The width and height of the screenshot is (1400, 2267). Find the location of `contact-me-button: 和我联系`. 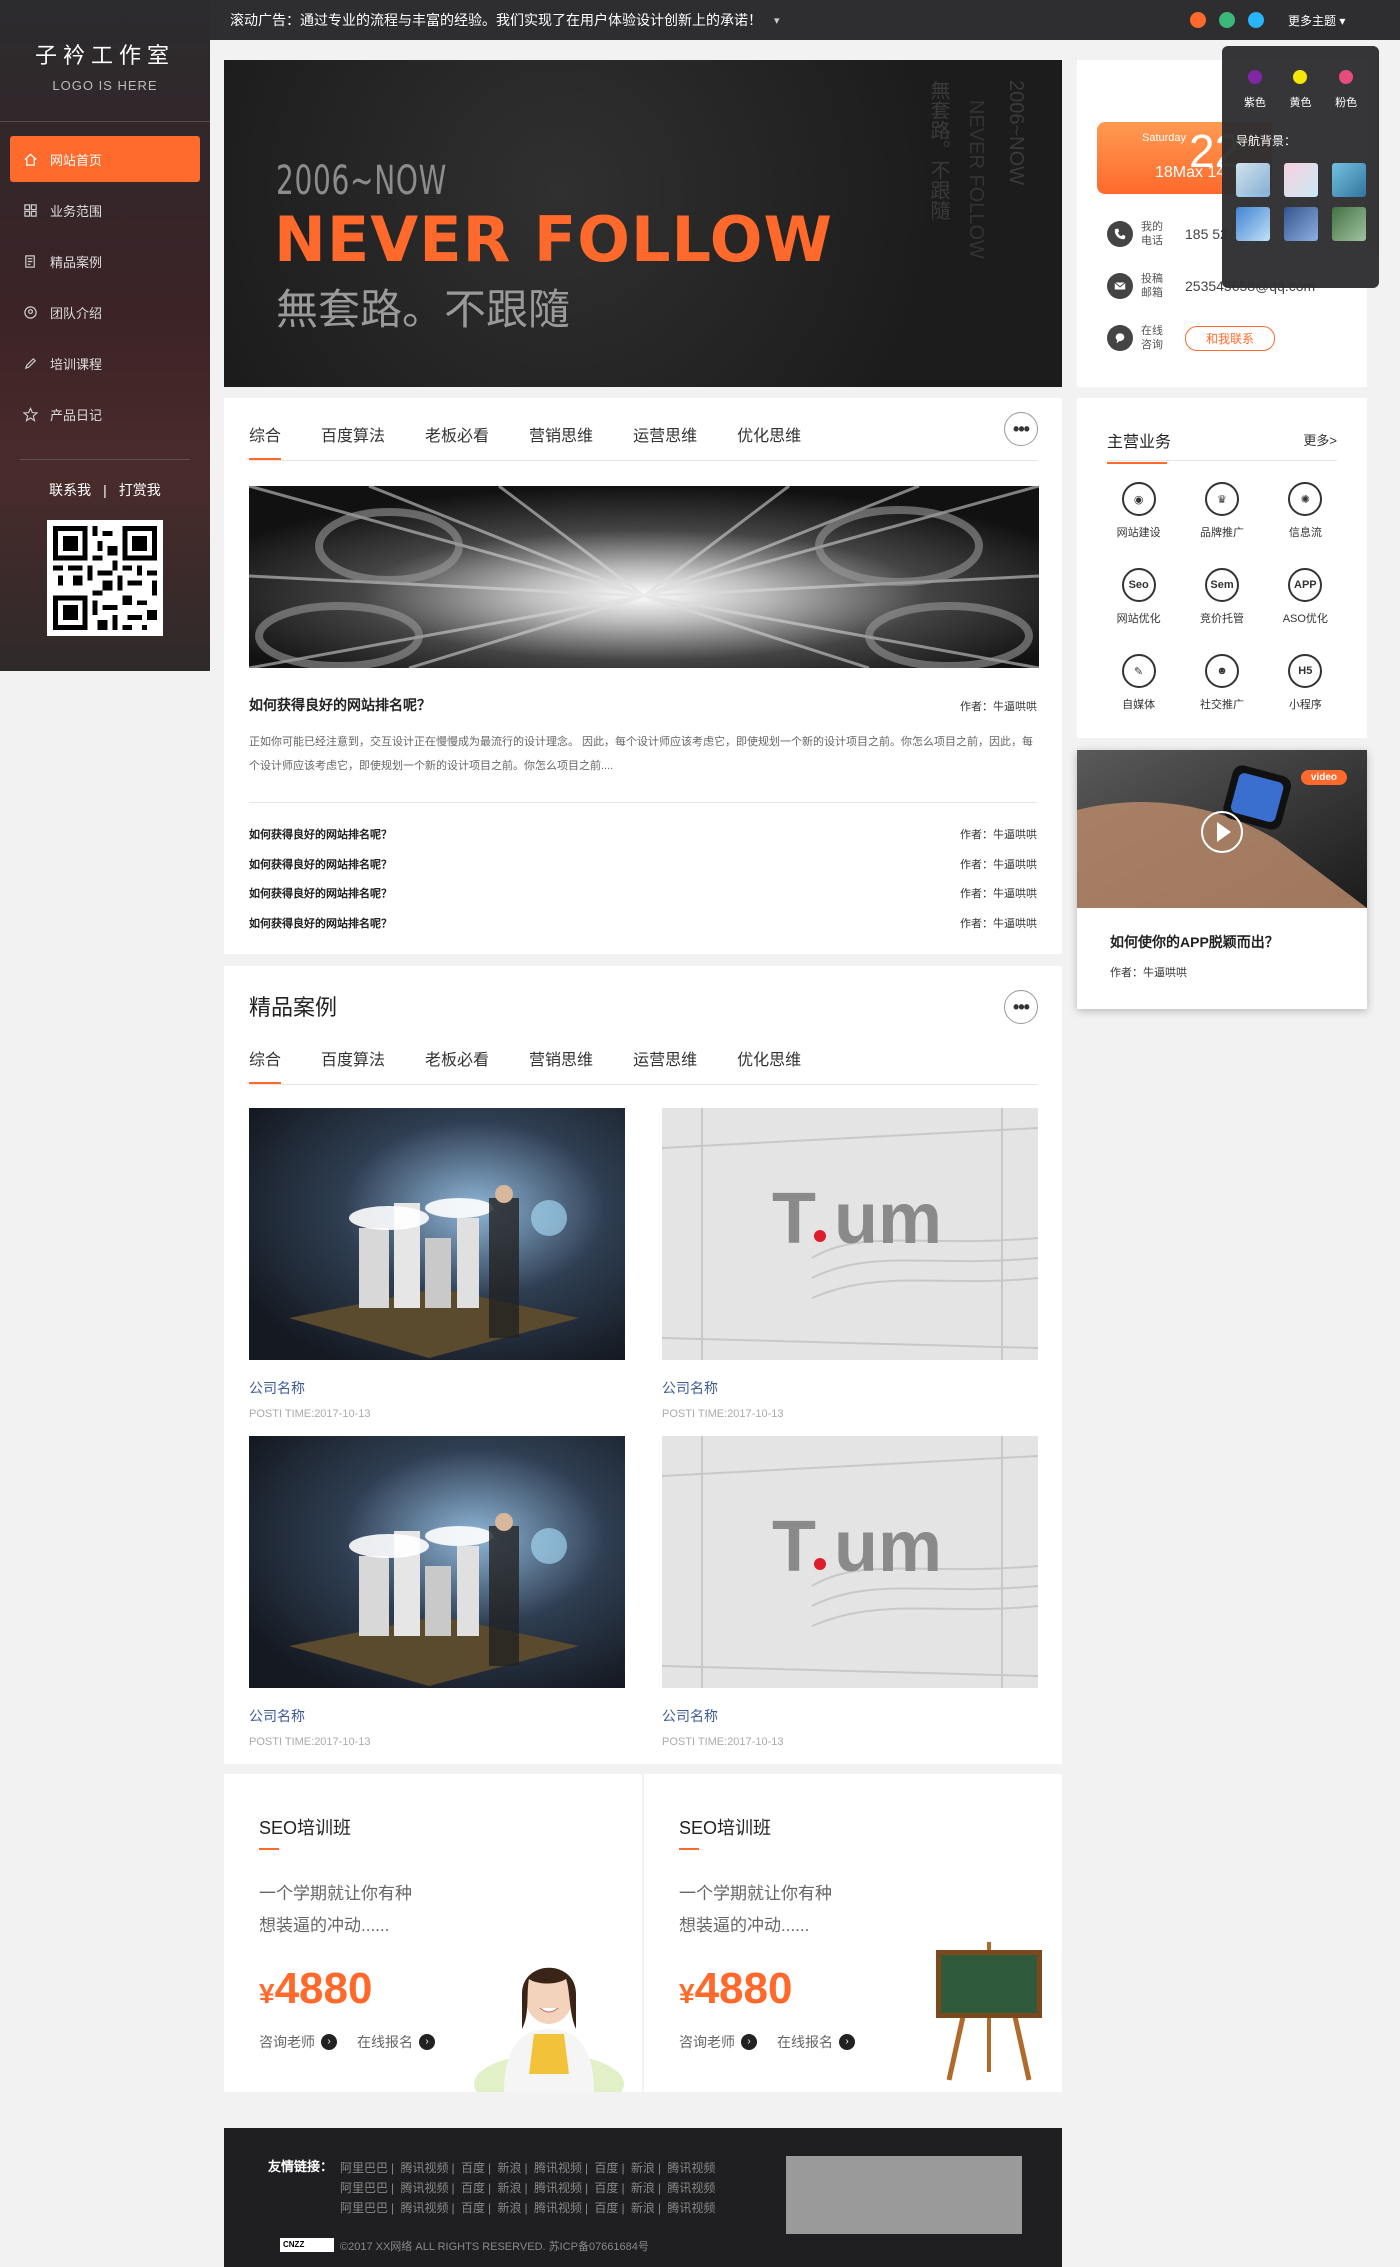

contact-me-button: 和我联系 is located at coordinates (1230, 338).